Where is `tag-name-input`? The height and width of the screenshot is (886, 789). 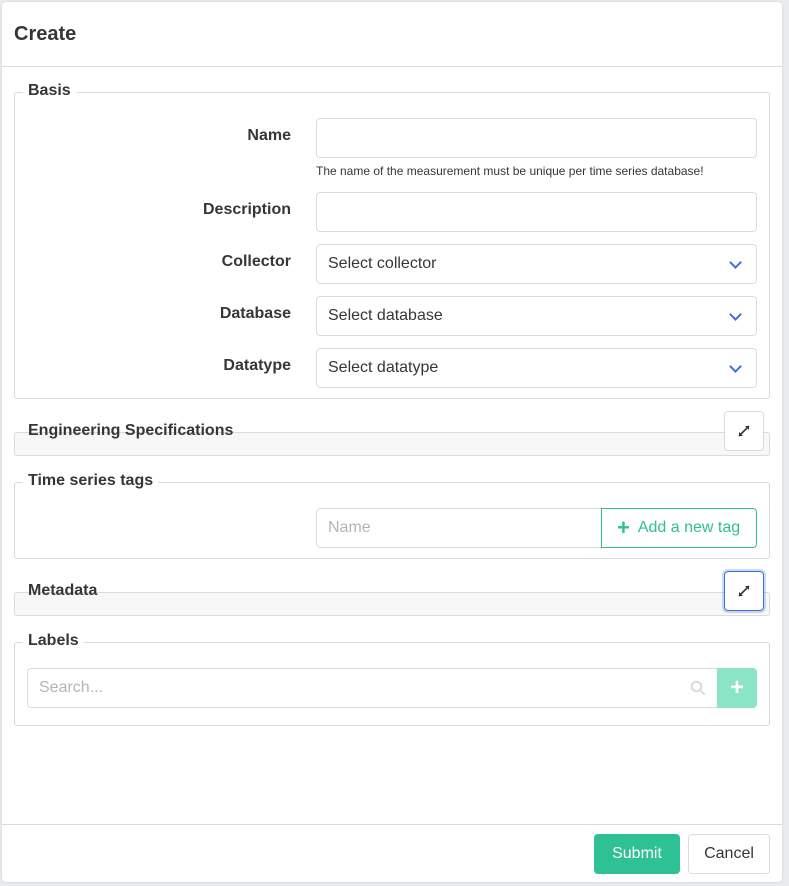 tag-name-input is located at coordinates (459, 528).